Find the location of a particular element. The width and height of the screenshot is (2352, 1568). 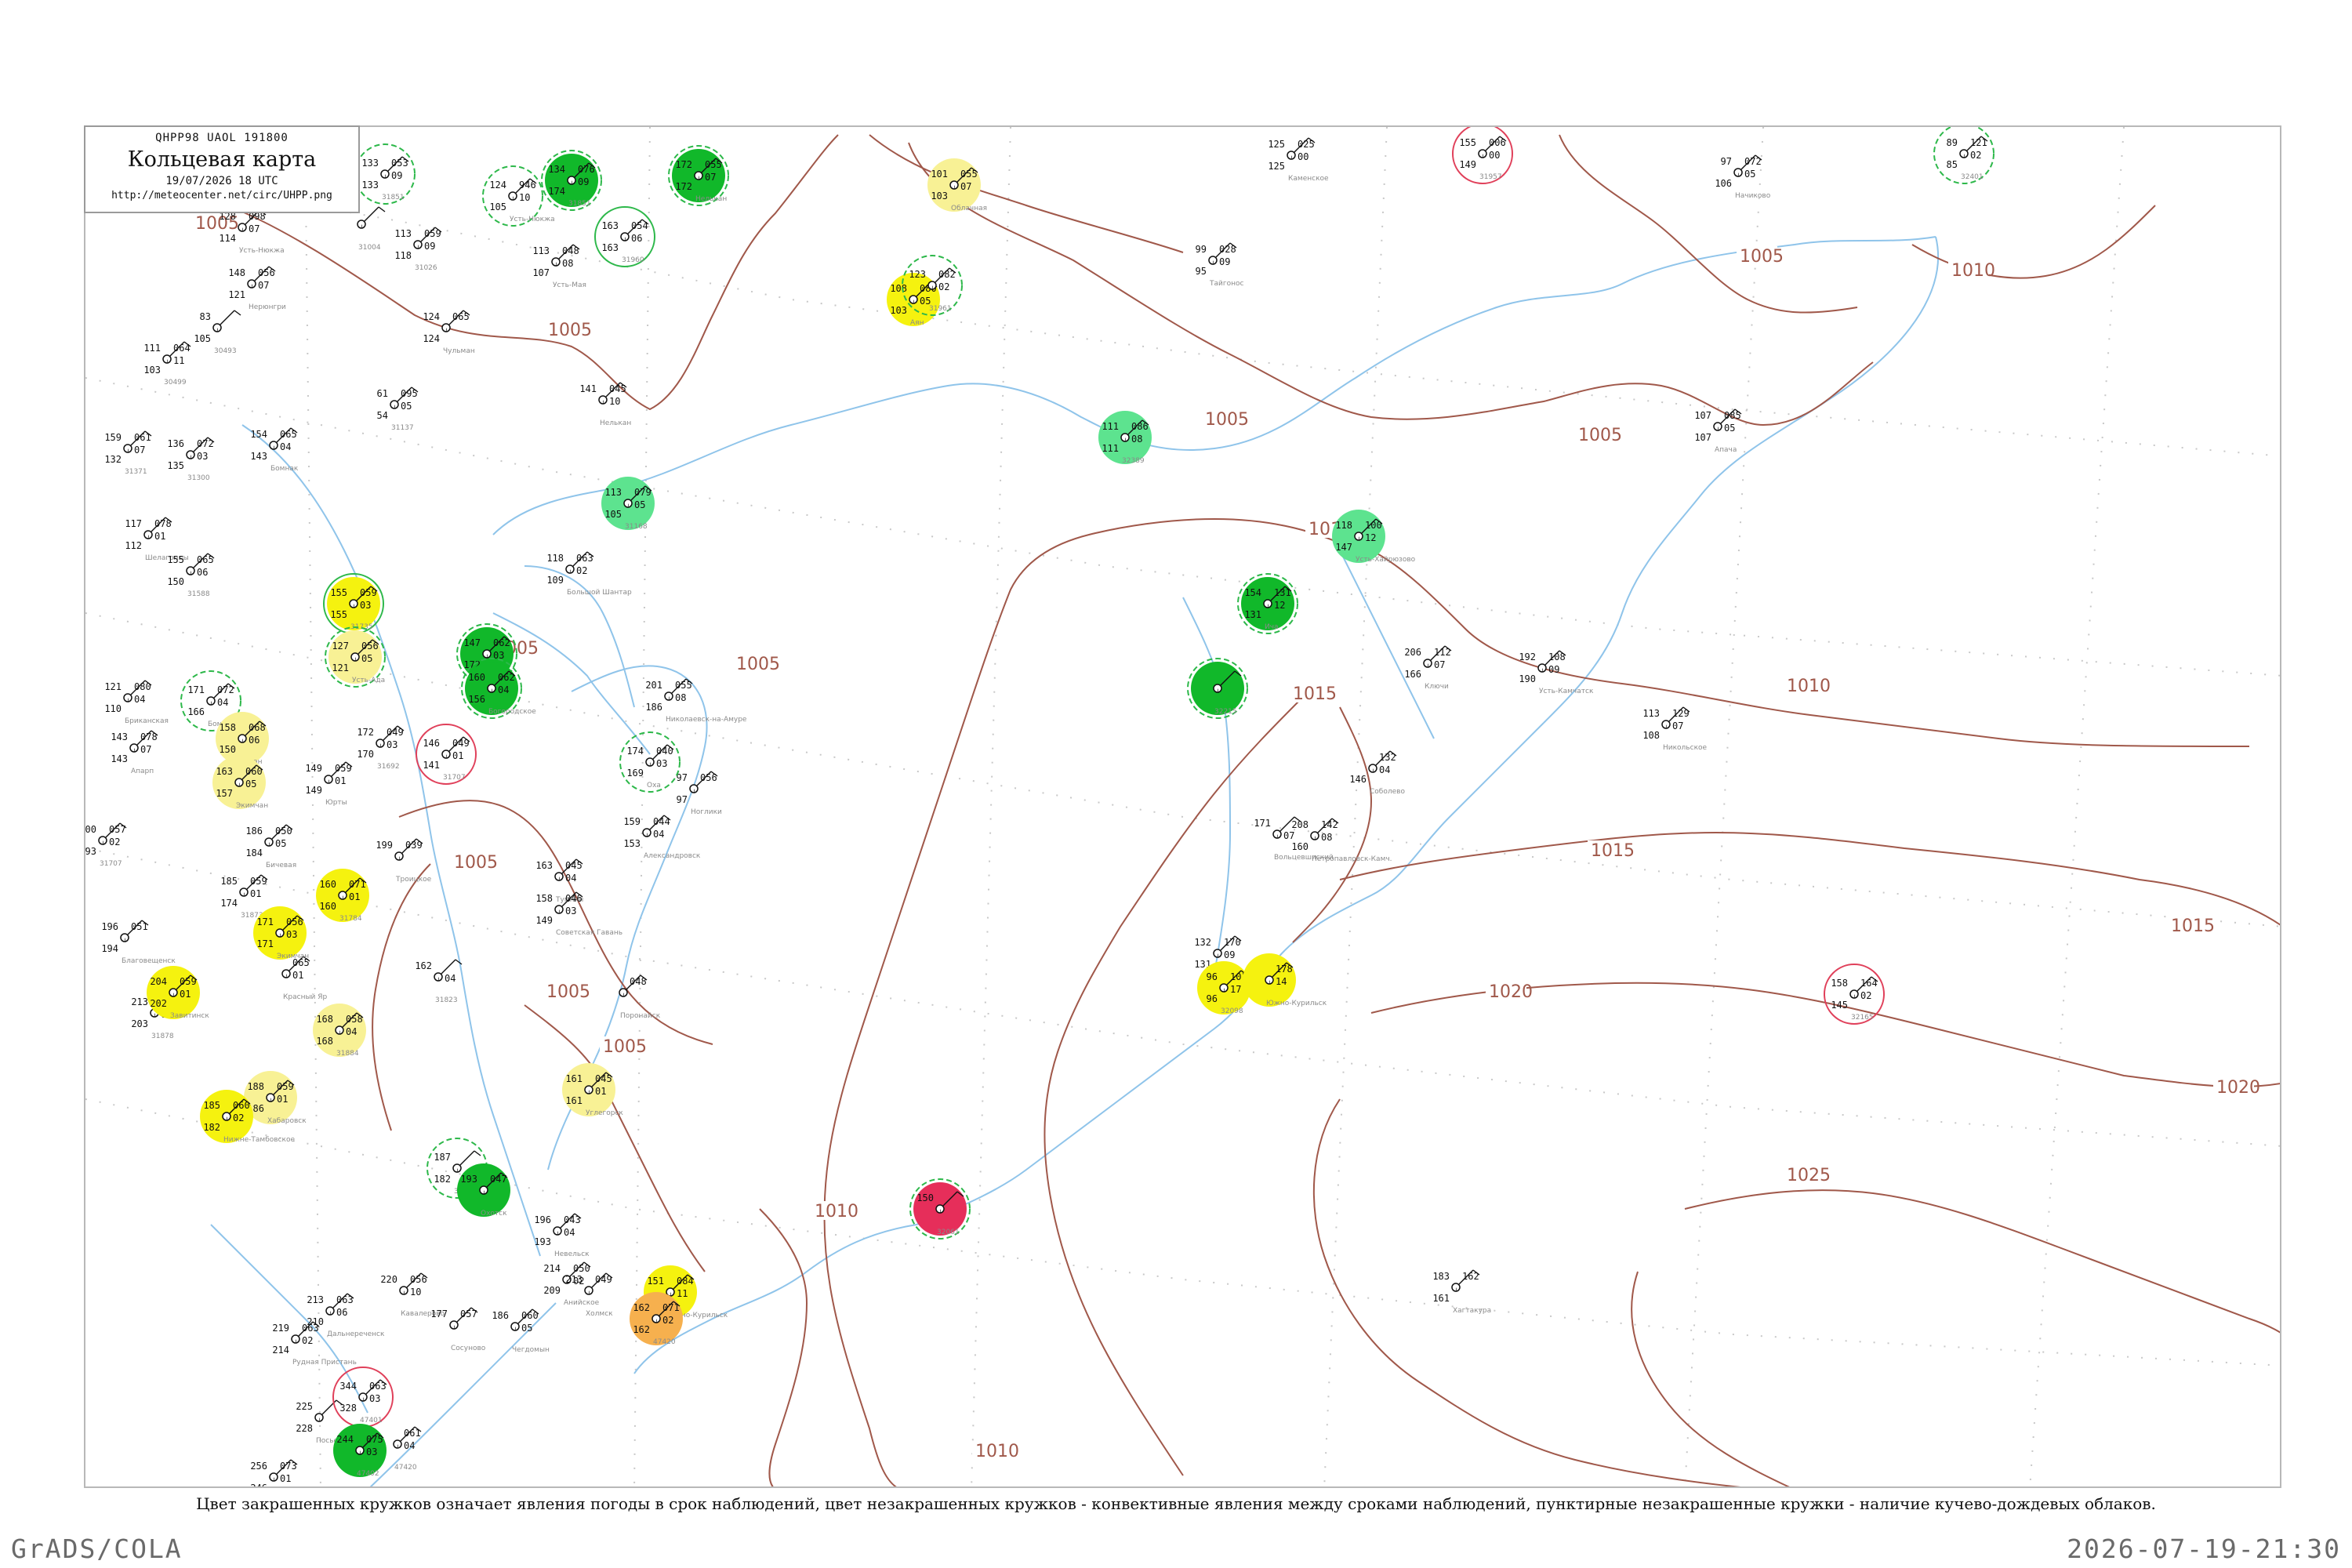

wind-barb is located at coordinates (371, 214).